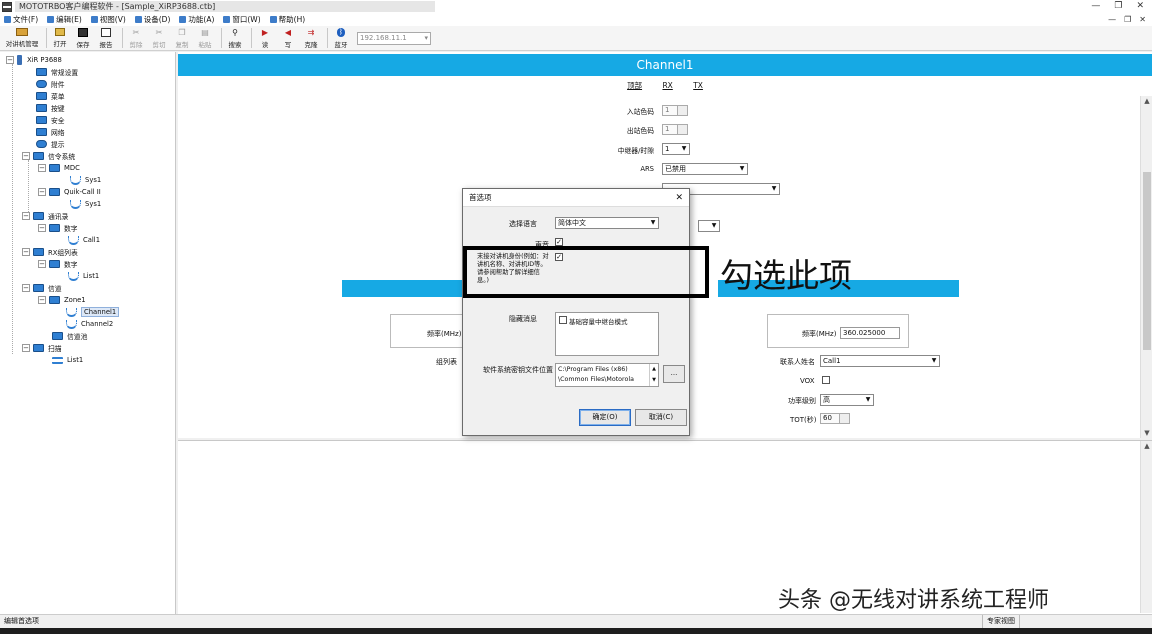 Image resolution: width=1152 pixels, height=634 pixels. I want to click on menu-function: 功能(A), so click(196, 19).